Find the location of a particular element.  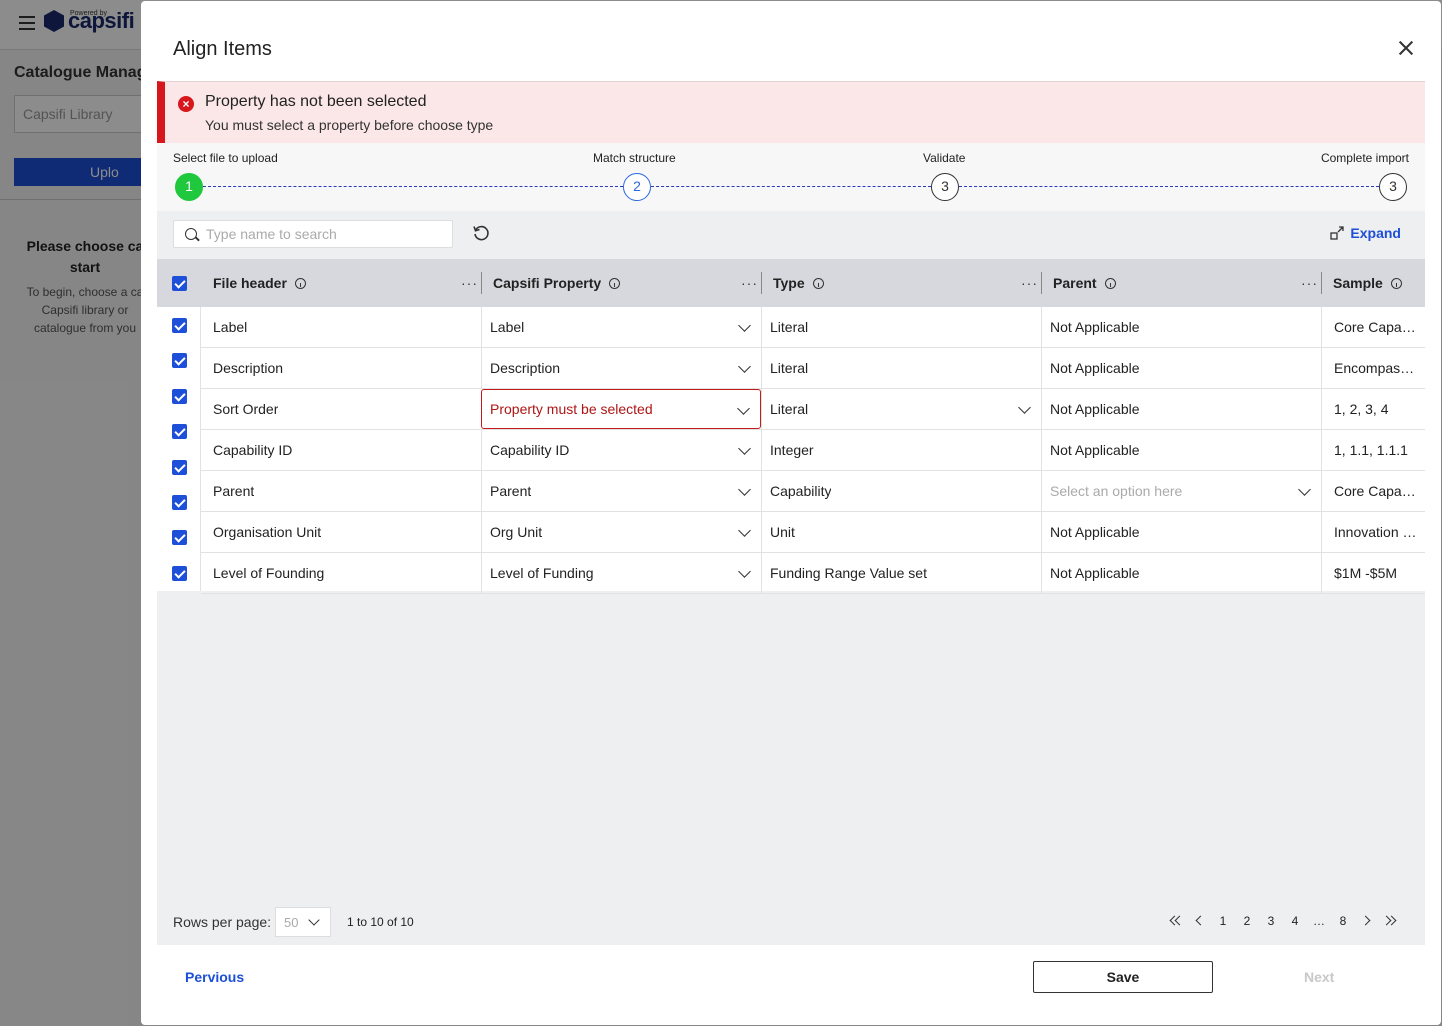

property-dropdown: Org Unit is located at coordinates (621, 532).